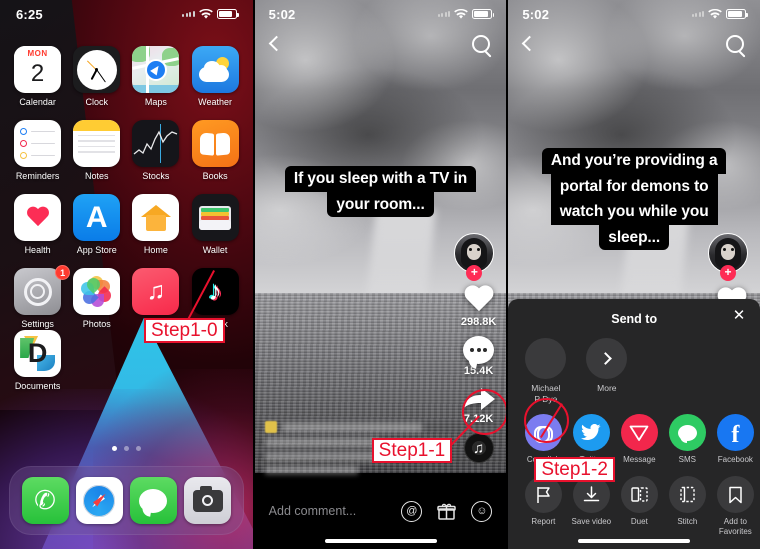  I want to click on phone-icon: ✆, so click(45, 500).